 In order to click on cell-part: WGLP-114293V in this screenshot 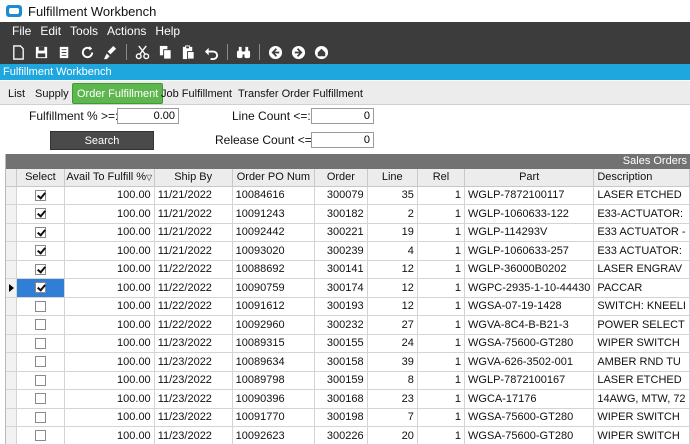, I will do `click(529, 232)`.